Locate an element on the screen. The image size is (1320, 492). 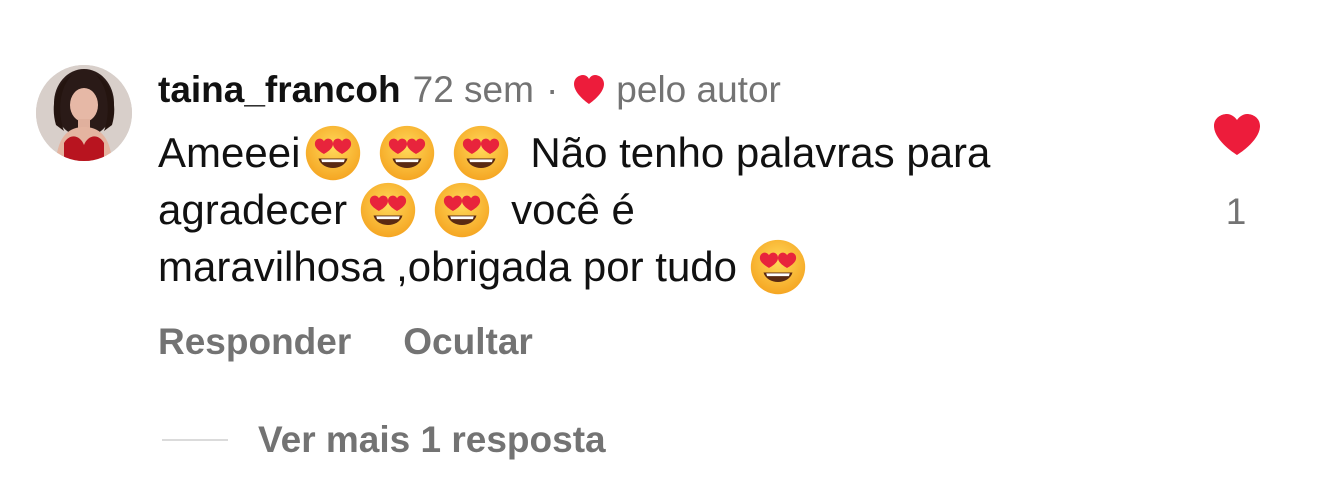
comment-line: maravilhosa ,obrigada por tudo is located at coordinates (638, 266).